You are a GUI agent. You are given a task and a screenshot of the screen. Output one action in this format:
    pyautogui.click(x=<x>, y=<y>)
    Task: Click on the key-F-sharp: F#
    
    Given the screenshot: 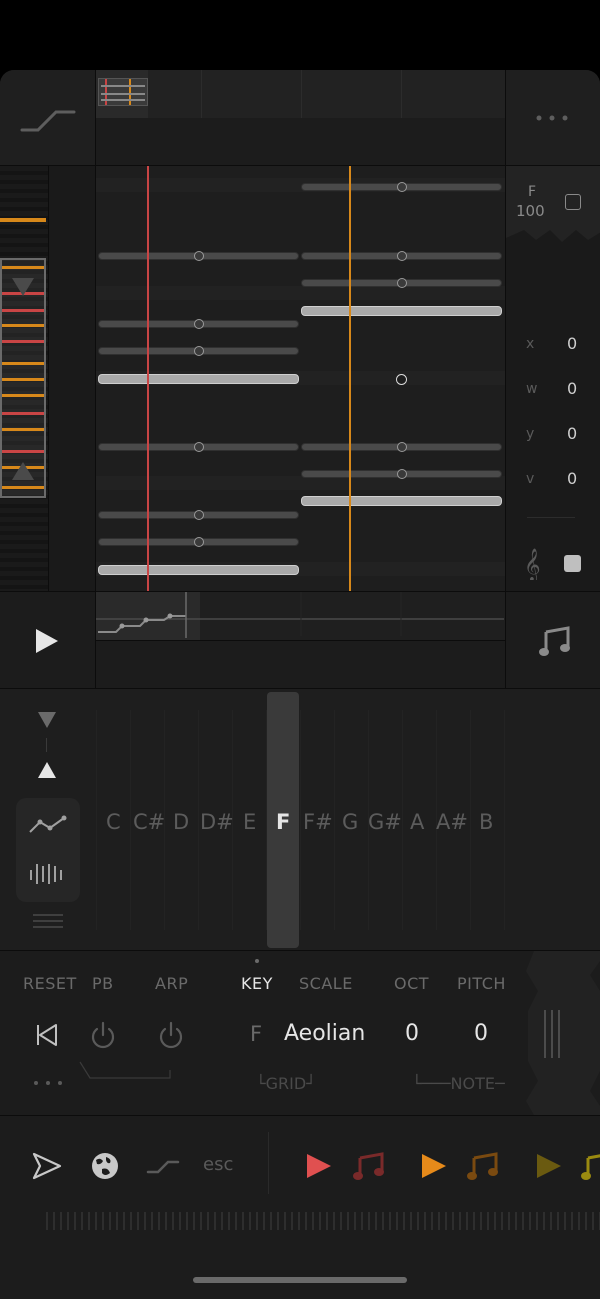 What is the action you would take?
    pyautogui.click(x=318, y=822)
    